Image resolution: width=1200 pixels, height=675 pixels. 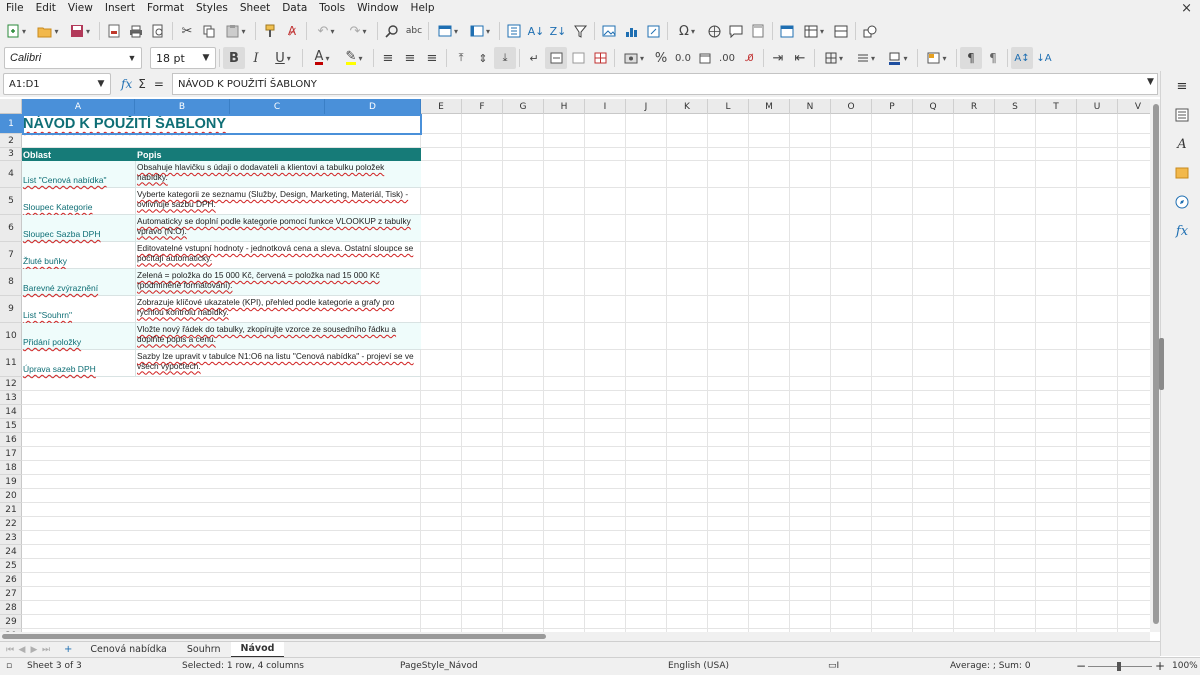 What do you see at coordinates (600, 58) in the screenshot?
I see `unmerge-cells-icon` at bounding box center [600, 58].